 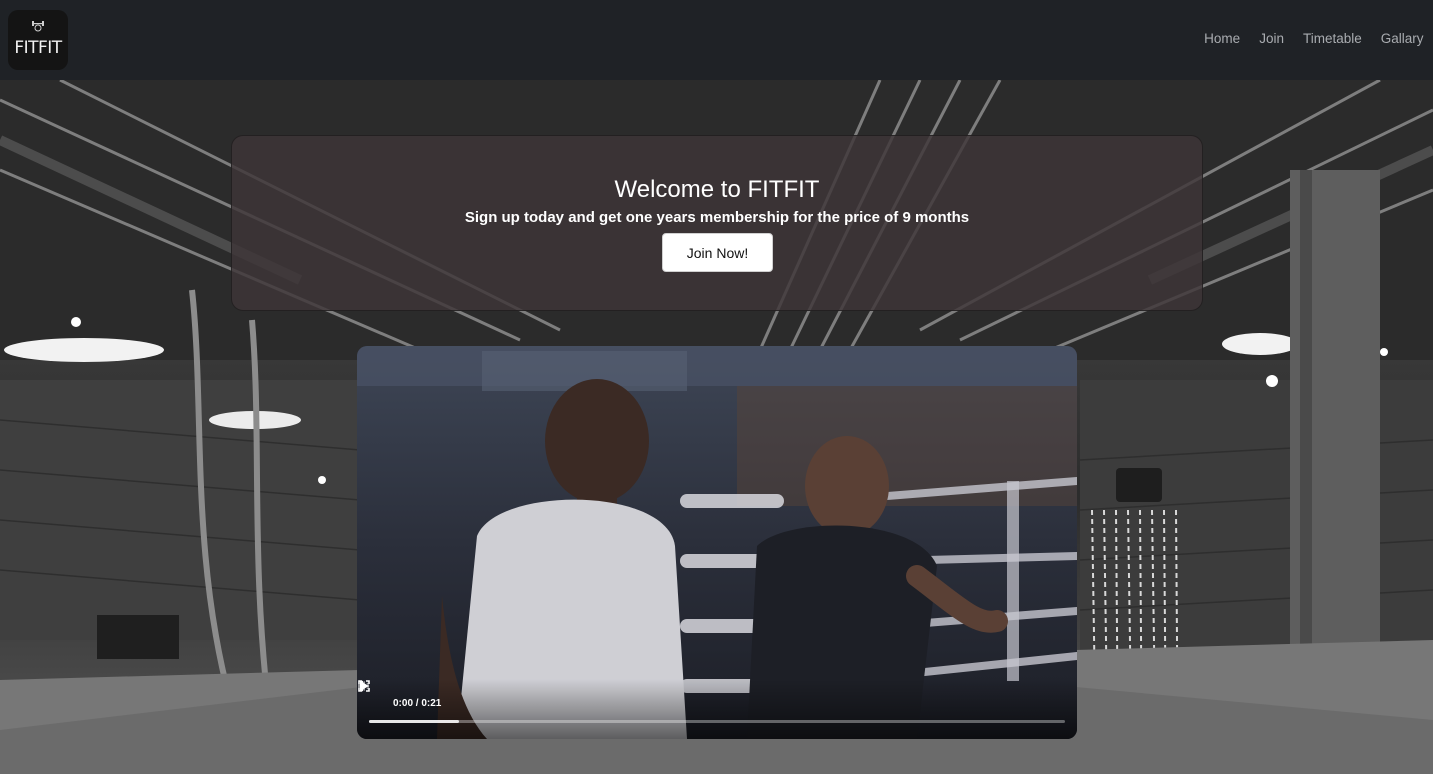 What do you see at coordinates (717, 709) in the screenshot?
I see `video-controls: 0:00 / 0:21` at bounding box center [717, 709].